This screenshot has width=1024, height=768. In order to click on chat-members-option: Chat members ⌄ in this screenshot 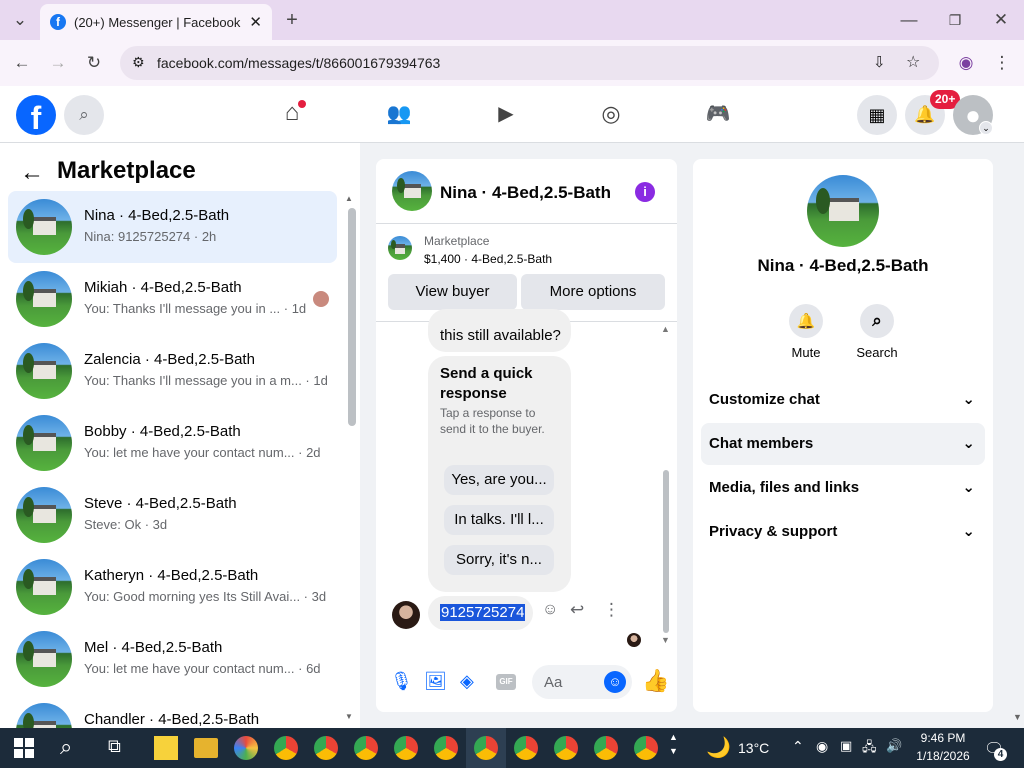, I will do `click(843, 444)`.